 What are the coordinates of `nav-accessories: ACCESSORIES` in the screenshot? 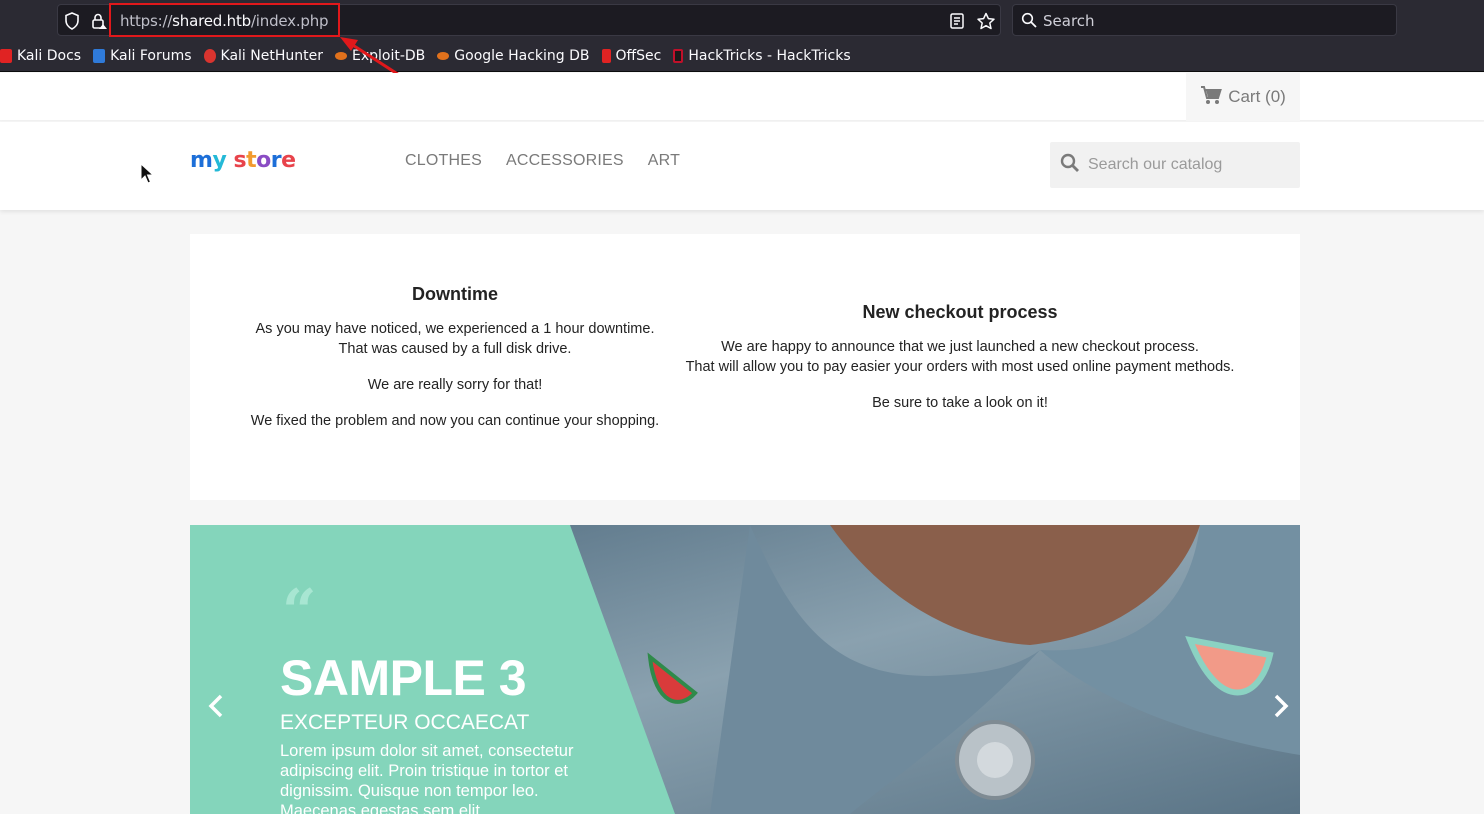 It's located at (565, 161).